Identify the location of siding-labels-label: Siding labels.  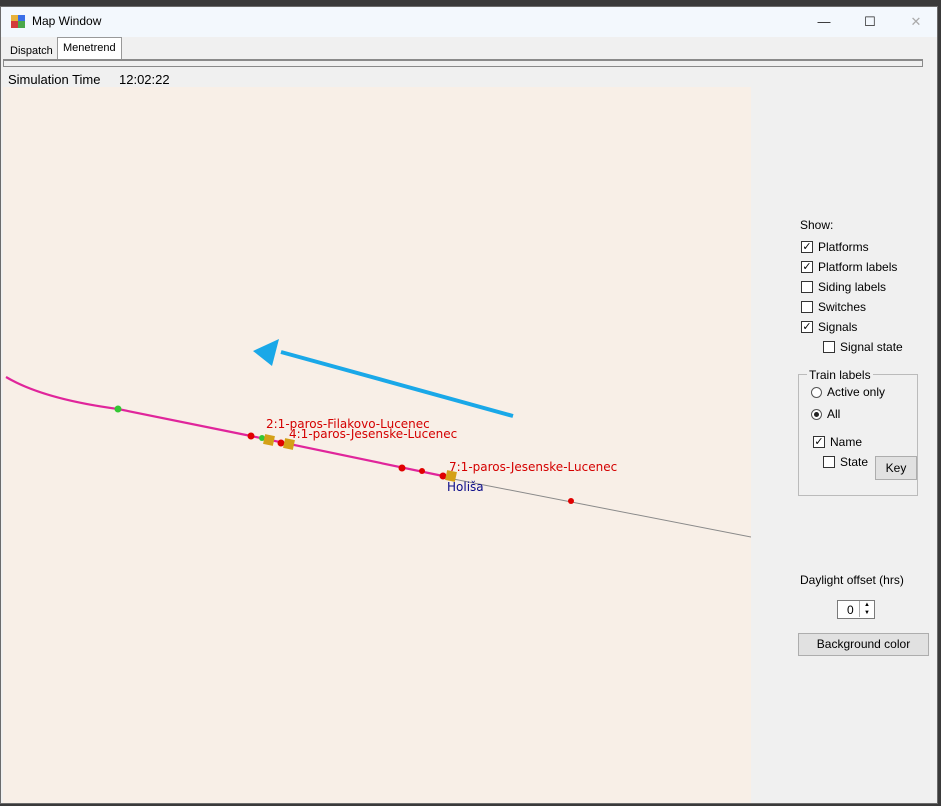
(852, 287).